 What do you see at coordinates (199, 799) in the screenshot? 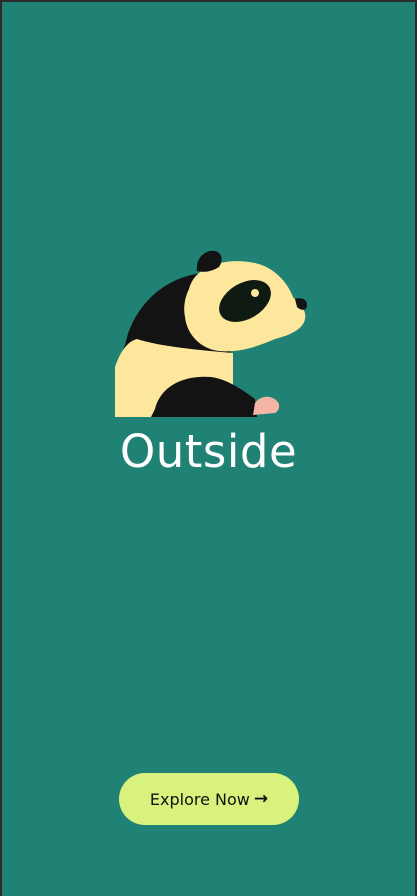
I see `explore-now-label: Explore Now` at bounding box center [199, 799].